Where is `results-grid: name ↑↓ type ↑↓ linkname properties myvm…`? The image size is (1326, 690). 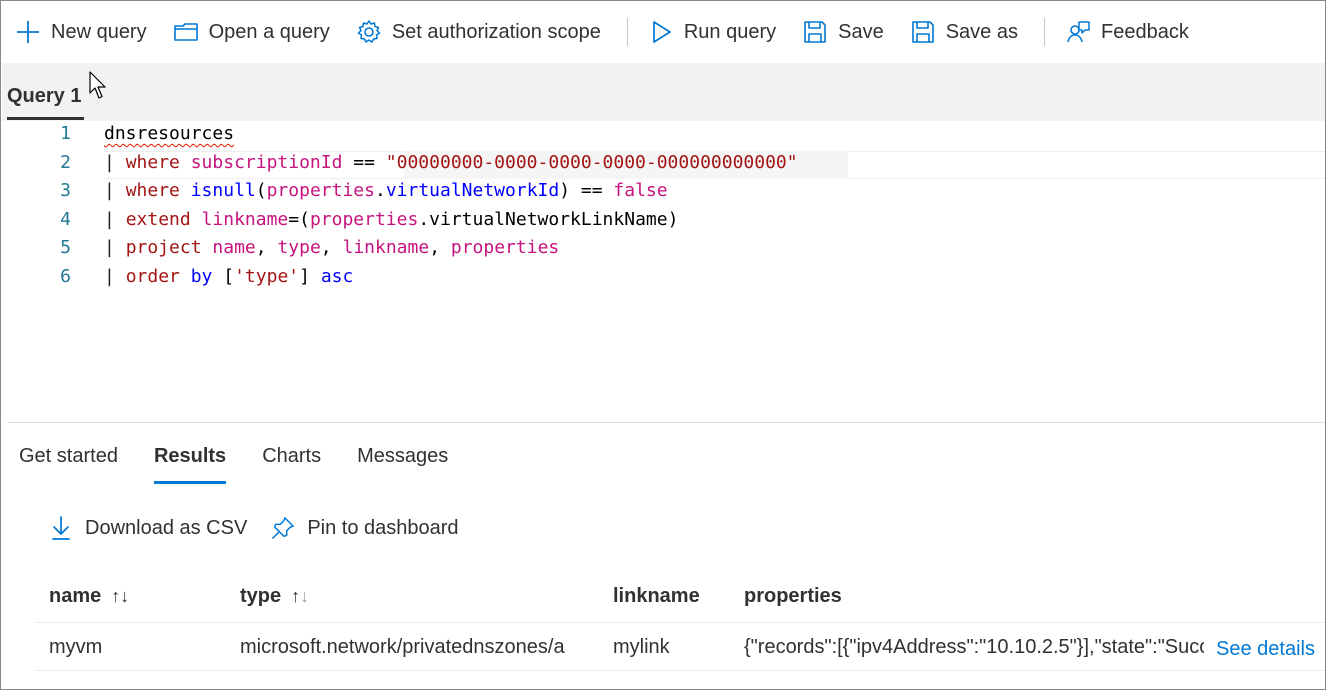 results-grid: name ↑↓ type ↑↓ linkname properties myvm… is located at coordinates (680, 621).